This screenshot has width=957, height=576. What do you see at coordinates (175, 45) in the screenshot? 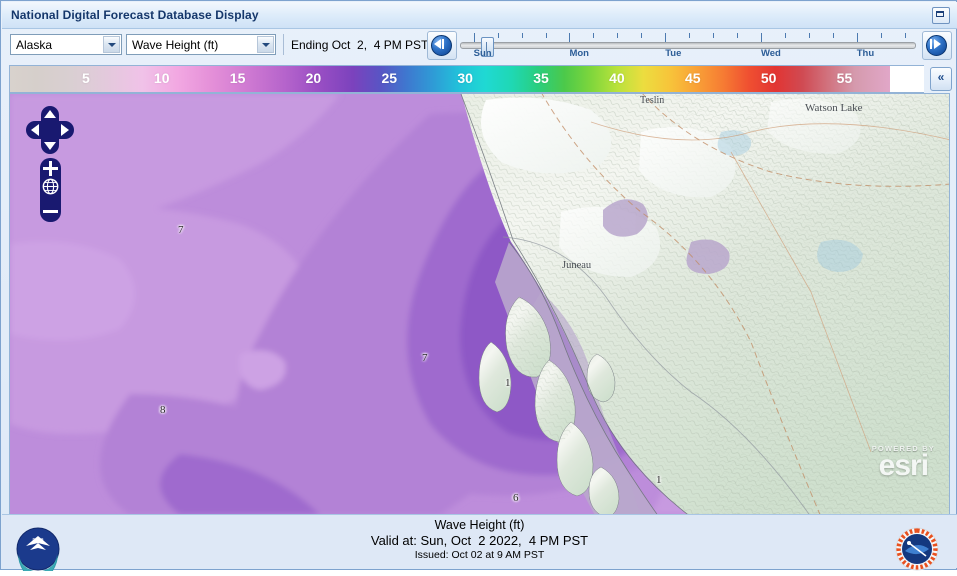
I see `element-select-value: Wave Height (ft)` at bounding box center [175, 45].